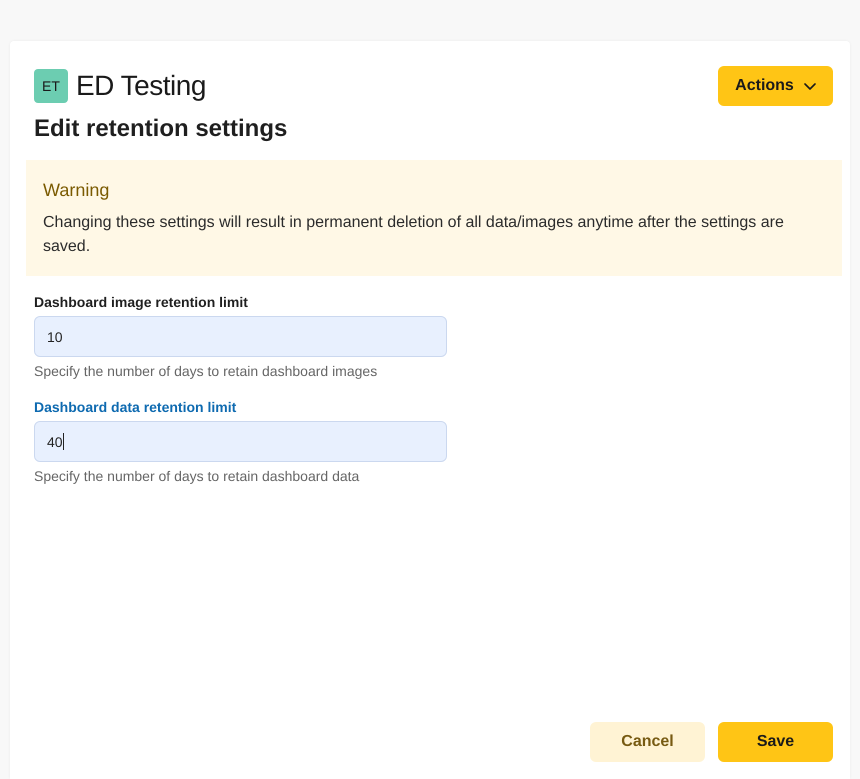 The height and width of the screenshot is (779, 860). What do you see at coordinates (647, 742) in the screenshot?
I see `cancel-button: Cancel` at bounding box center [647, 742].